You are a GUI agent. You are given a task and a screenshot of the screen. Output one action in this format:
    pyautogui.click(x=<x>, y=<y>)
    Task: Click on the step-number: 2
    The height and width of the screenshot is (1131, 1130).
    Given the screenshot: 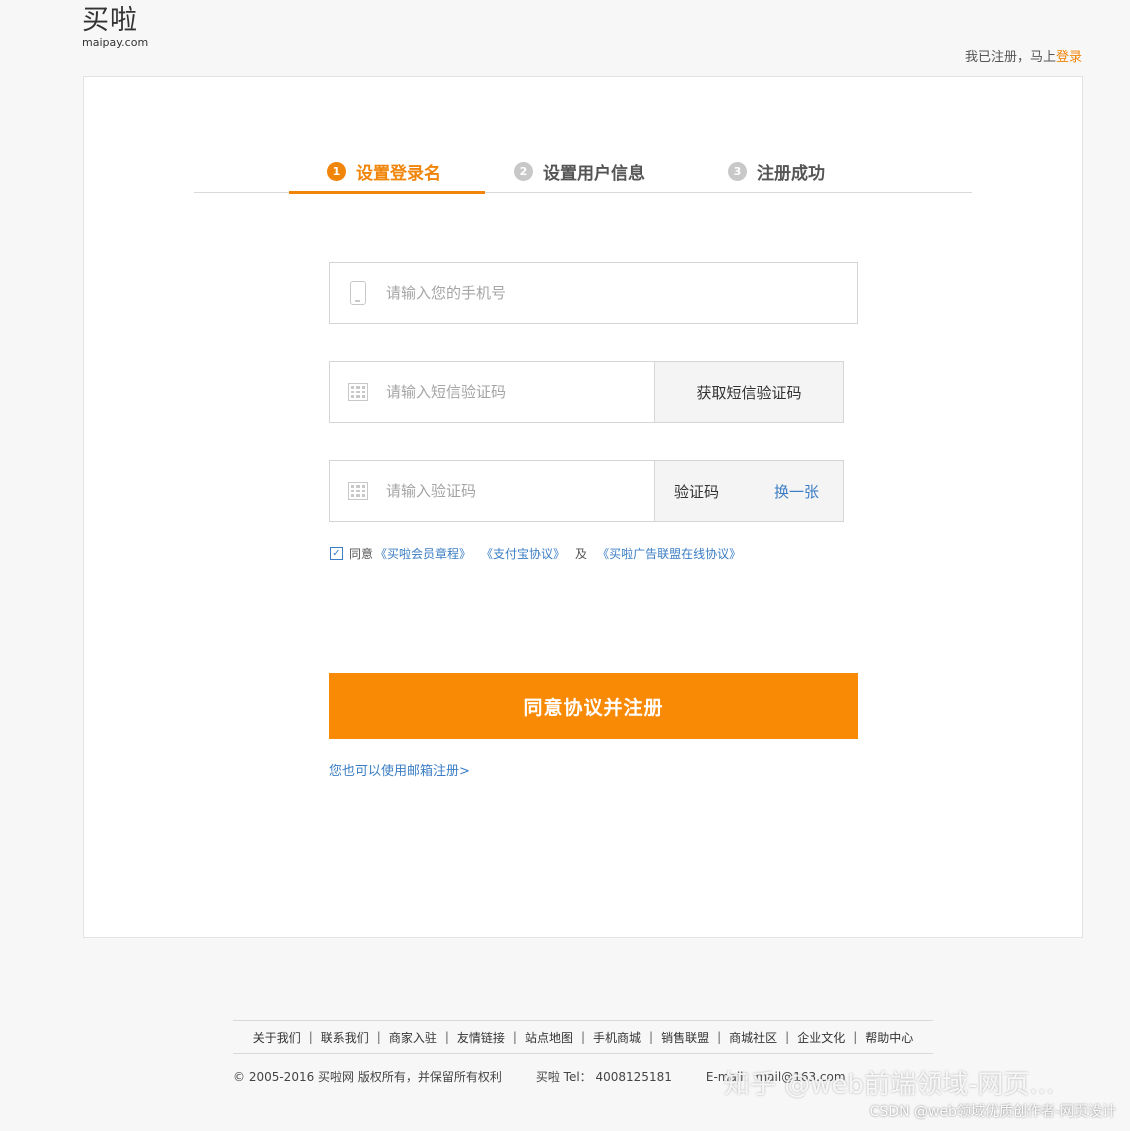 What is the action you would take?
    pyautogui.click(x=523, y=171)
    